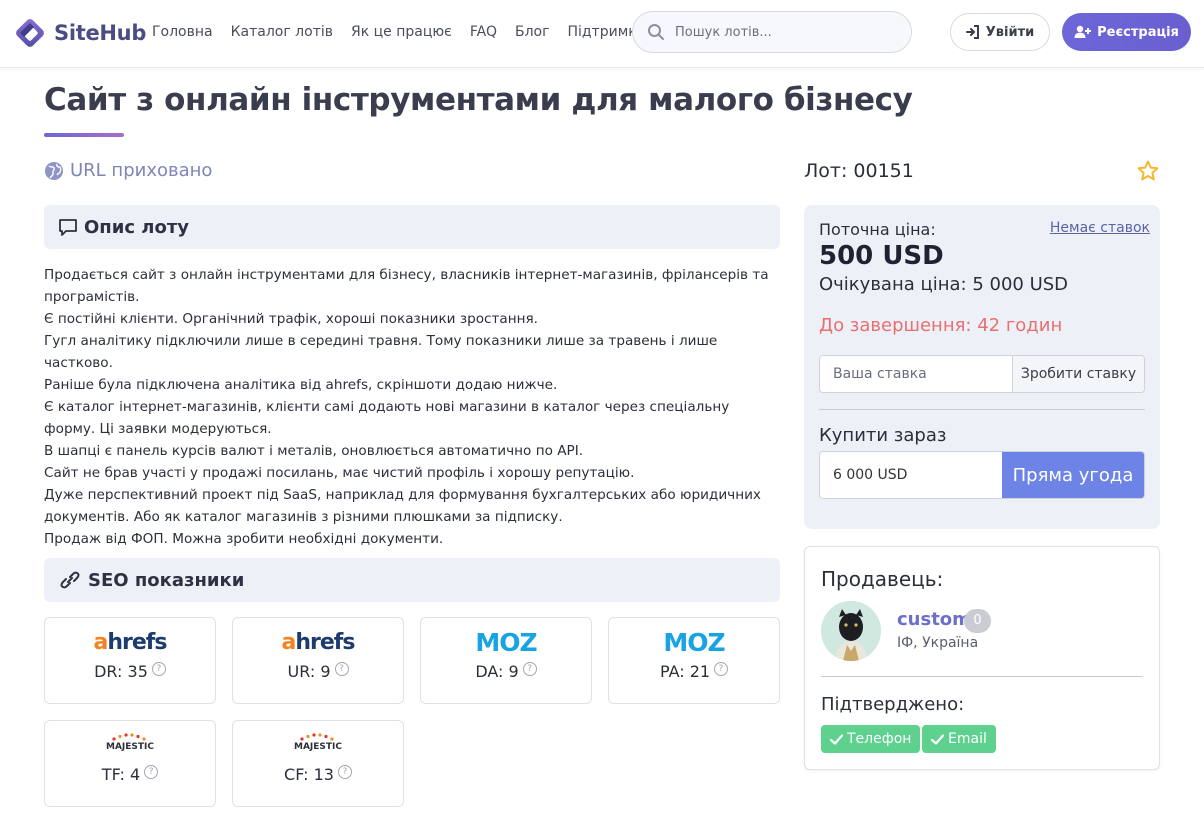 The height and width of the screenshot is (822, 1204). I want to click on metric-value: DR: 35?, so click(130, 671).